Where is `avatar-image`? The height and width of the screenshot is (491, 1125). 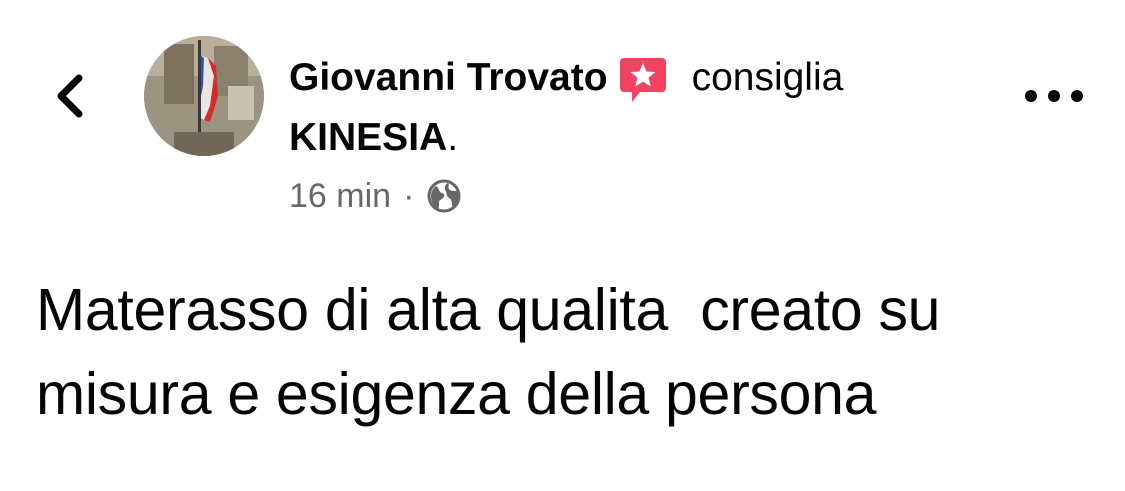 avatar-image is located at coordinates (204, 96).